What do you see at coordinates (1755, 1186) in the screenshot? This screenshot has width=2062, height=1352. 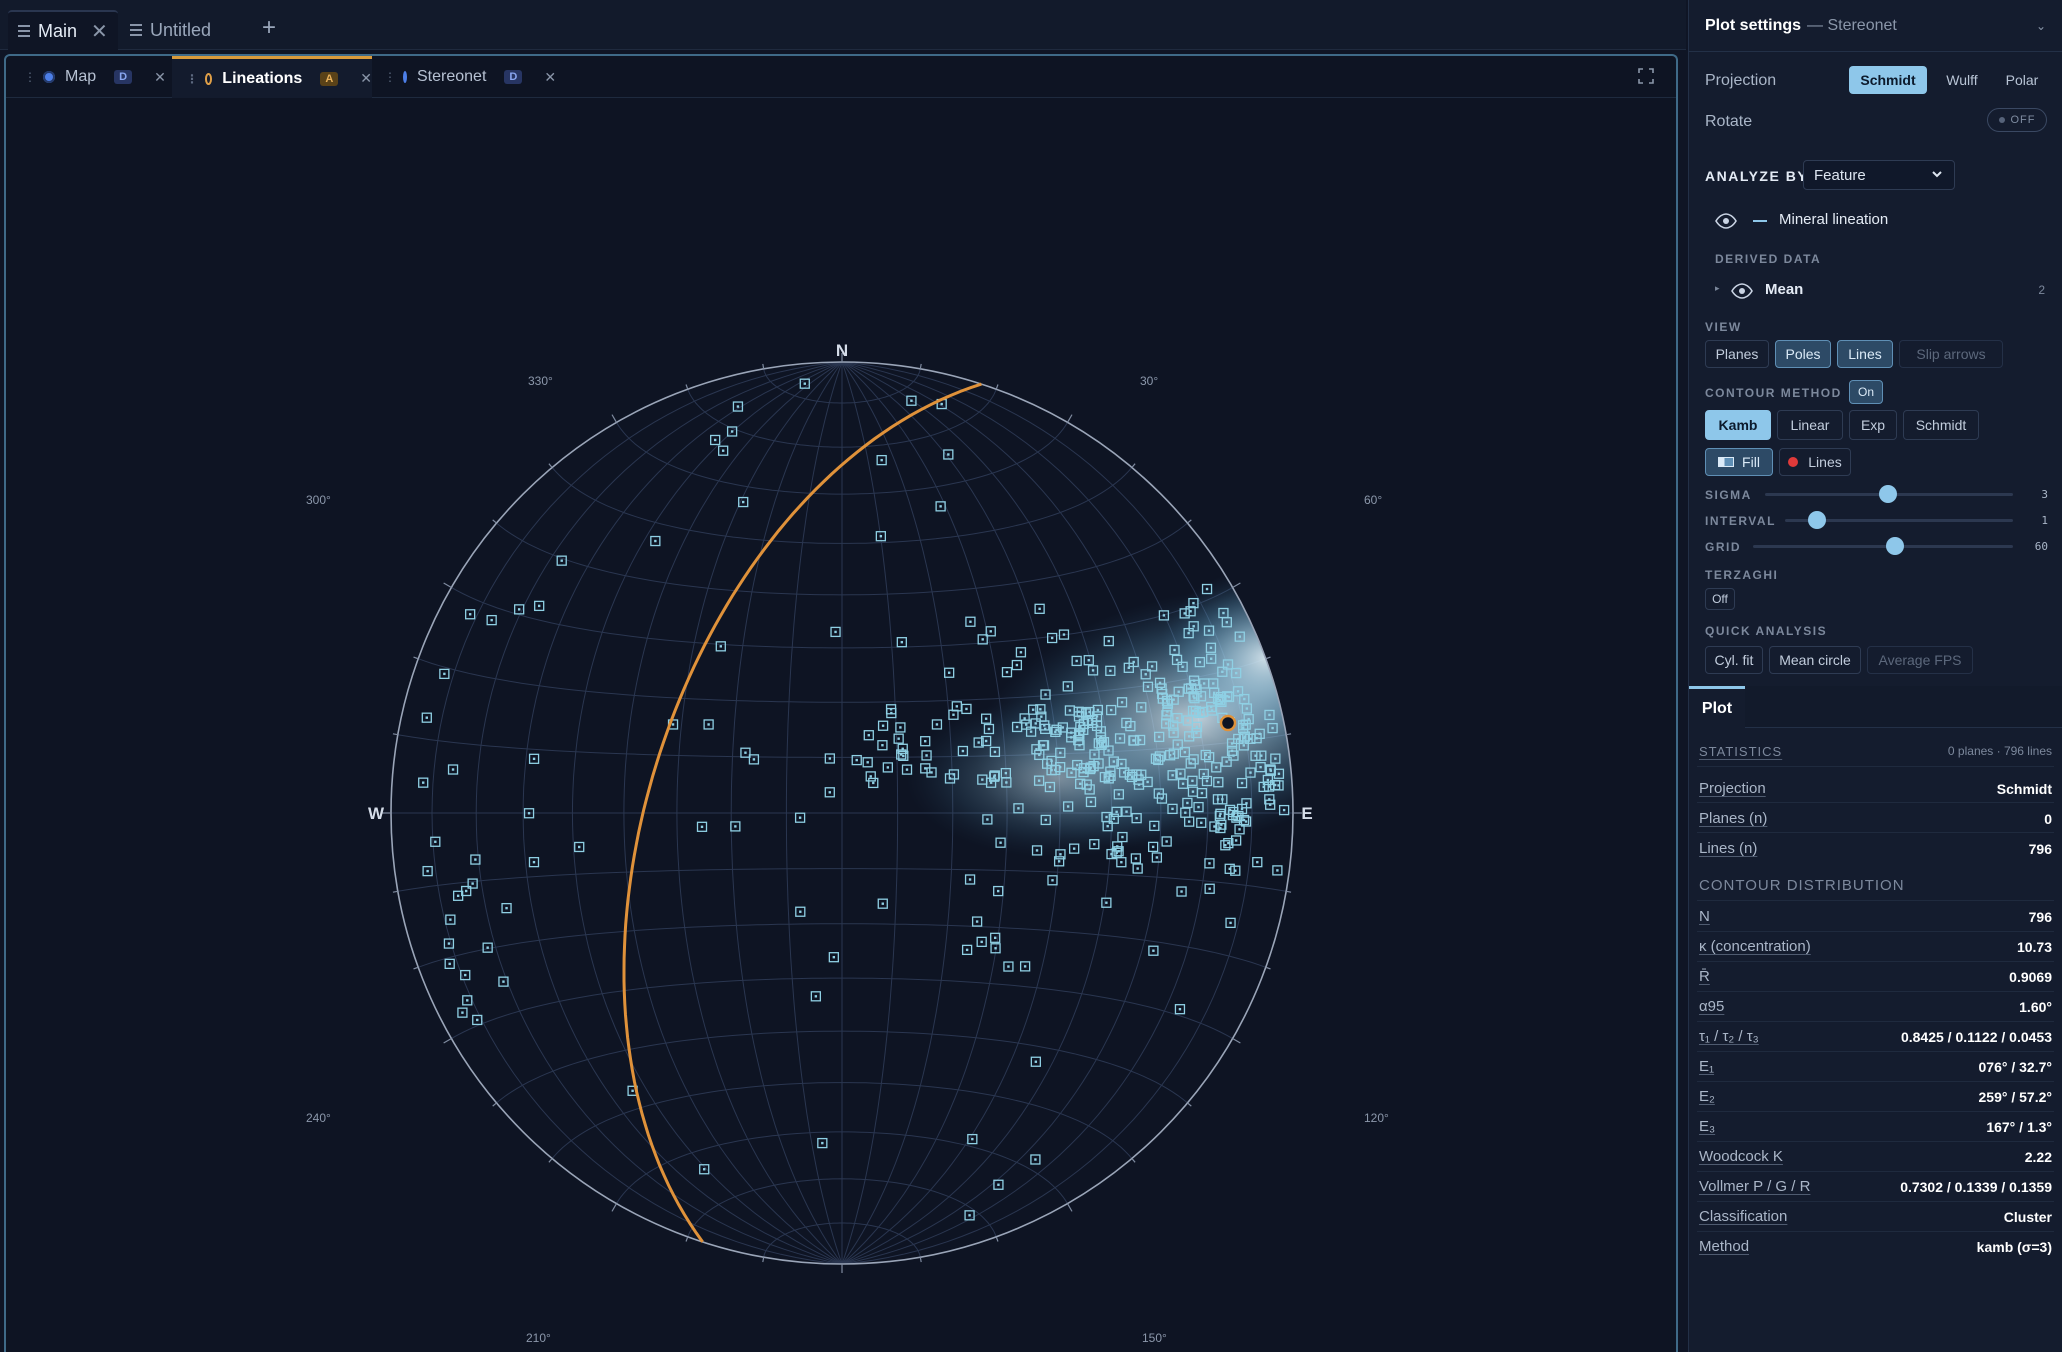 I see `contour-stat-label: Vollmer P / G / R` at bounding box center [1755, 1186].